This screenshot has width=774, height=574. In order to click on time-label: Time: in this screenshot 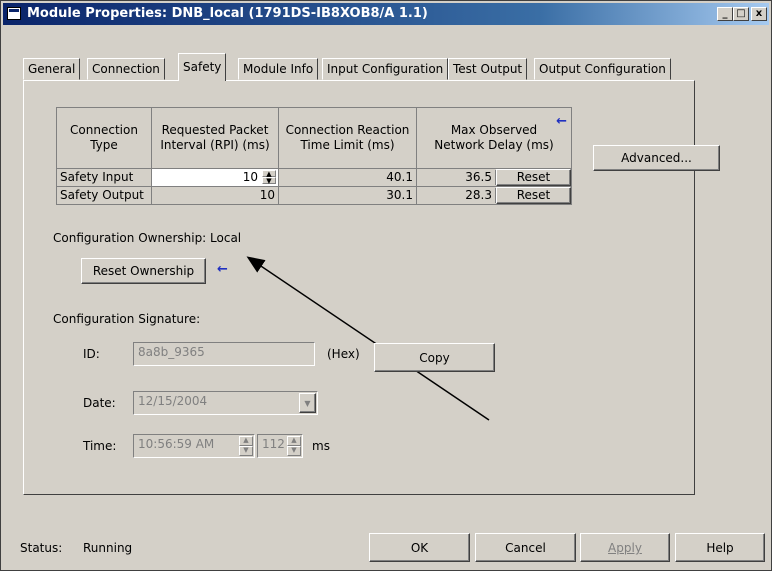, I will do `click(100, 446)`.